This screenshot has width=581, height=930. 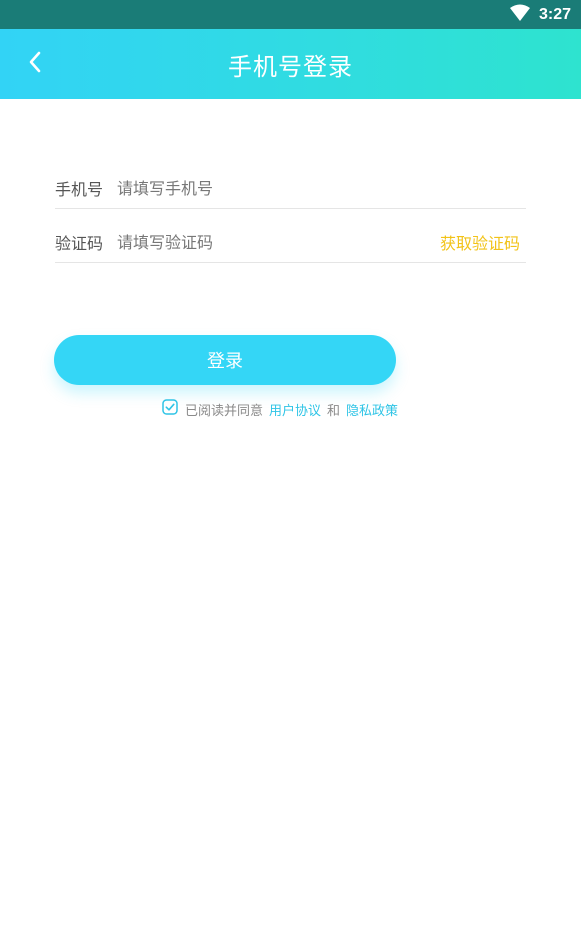 I want to click on phone-label: 手机号, so click(x=79, y=189).